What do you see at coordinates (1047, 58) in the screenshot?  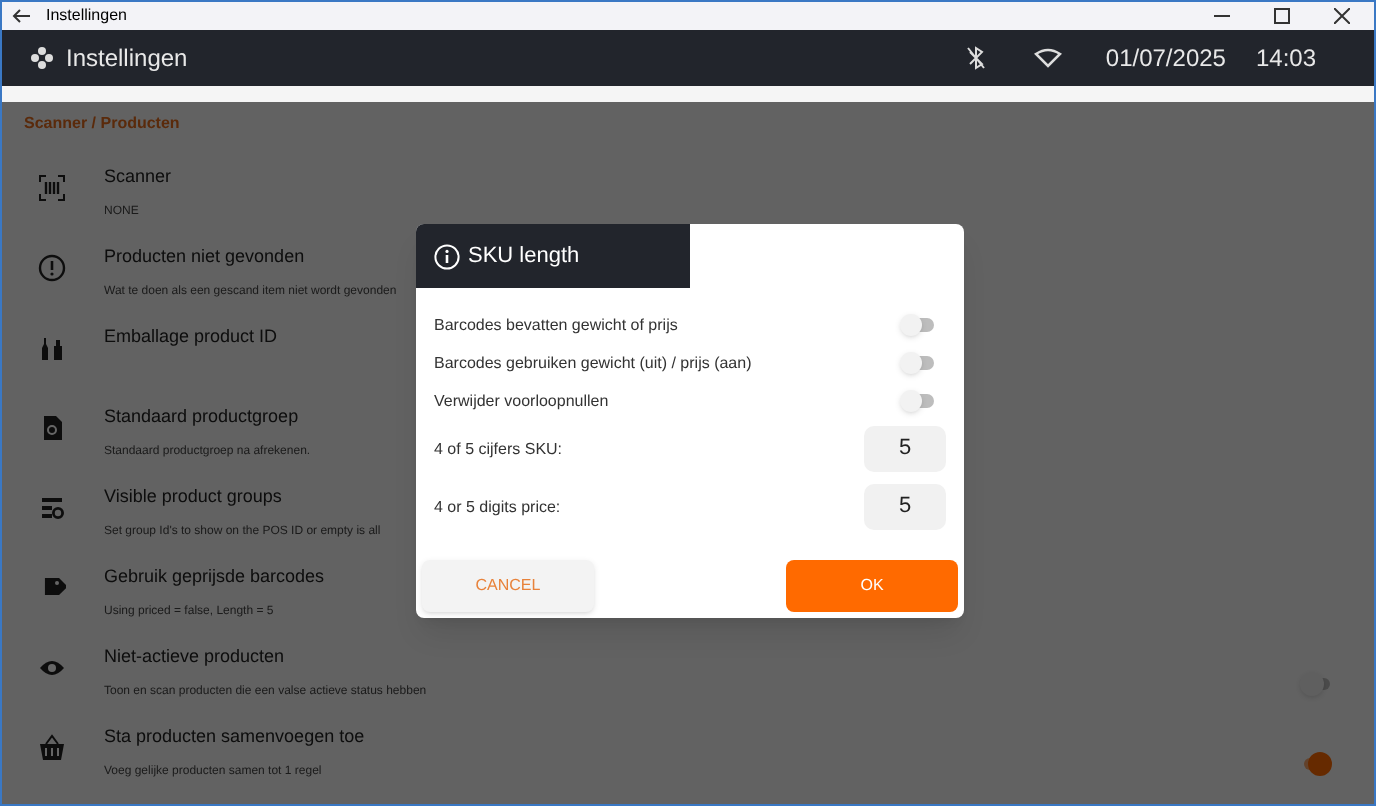 I see `wifi-icon` at bounding box center [1047, 58].